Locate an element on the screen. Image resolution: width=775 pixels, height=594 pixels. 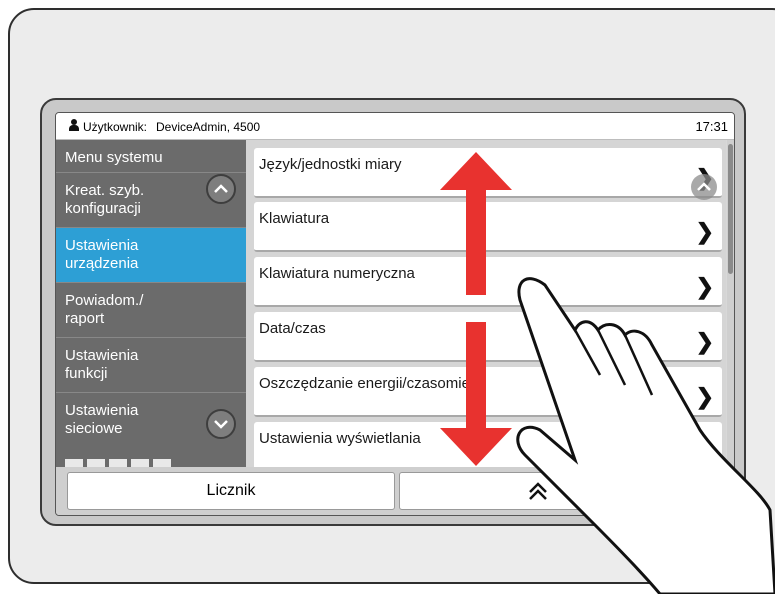
list-item-energy-saver-timer: Oszczędzanie energii/czasomierz ❯ is located at coordinates (488, 392).